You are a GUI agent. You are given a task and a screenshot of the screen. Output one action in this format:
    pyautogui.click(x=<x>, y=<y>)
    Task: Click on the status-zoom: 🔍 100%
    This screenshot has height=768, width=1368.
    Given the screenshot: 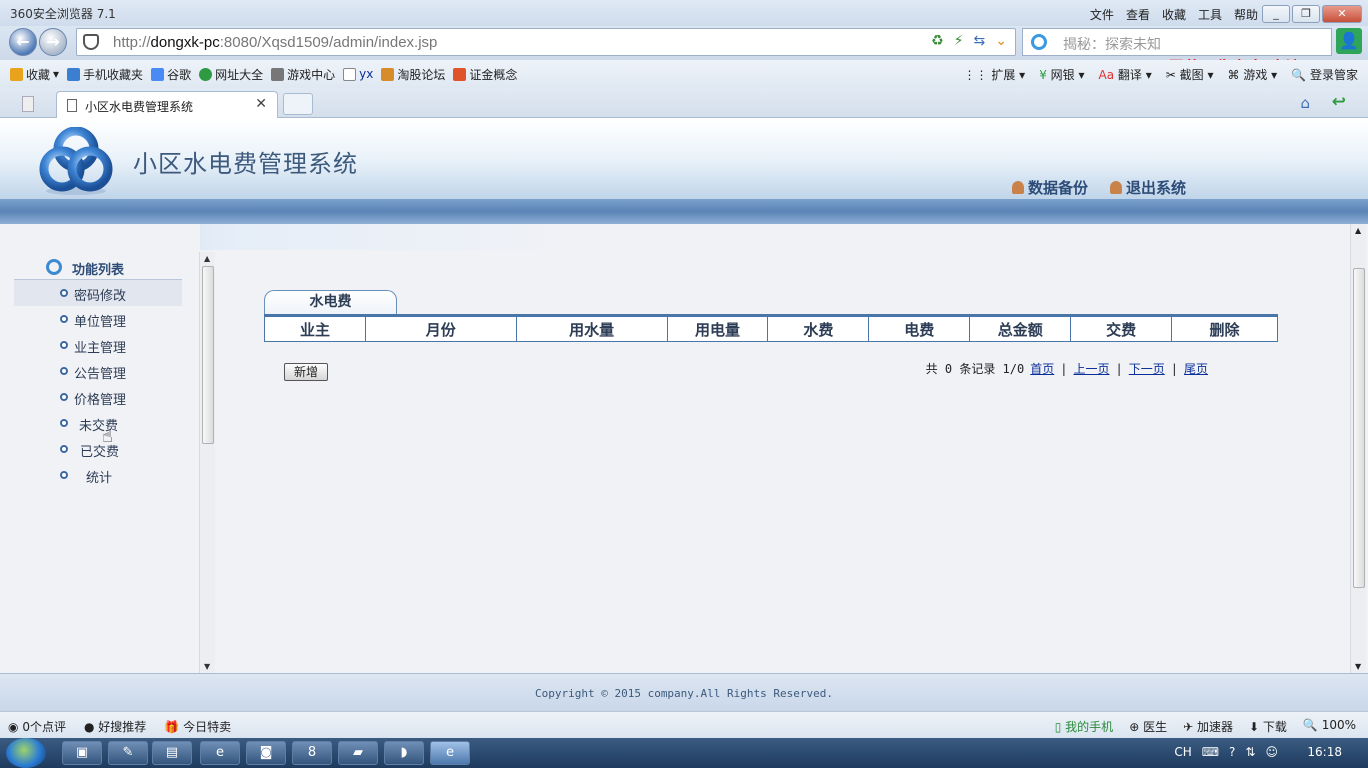 What is the action you would take?
    pyautogui.click(x=1329, y=726)
    